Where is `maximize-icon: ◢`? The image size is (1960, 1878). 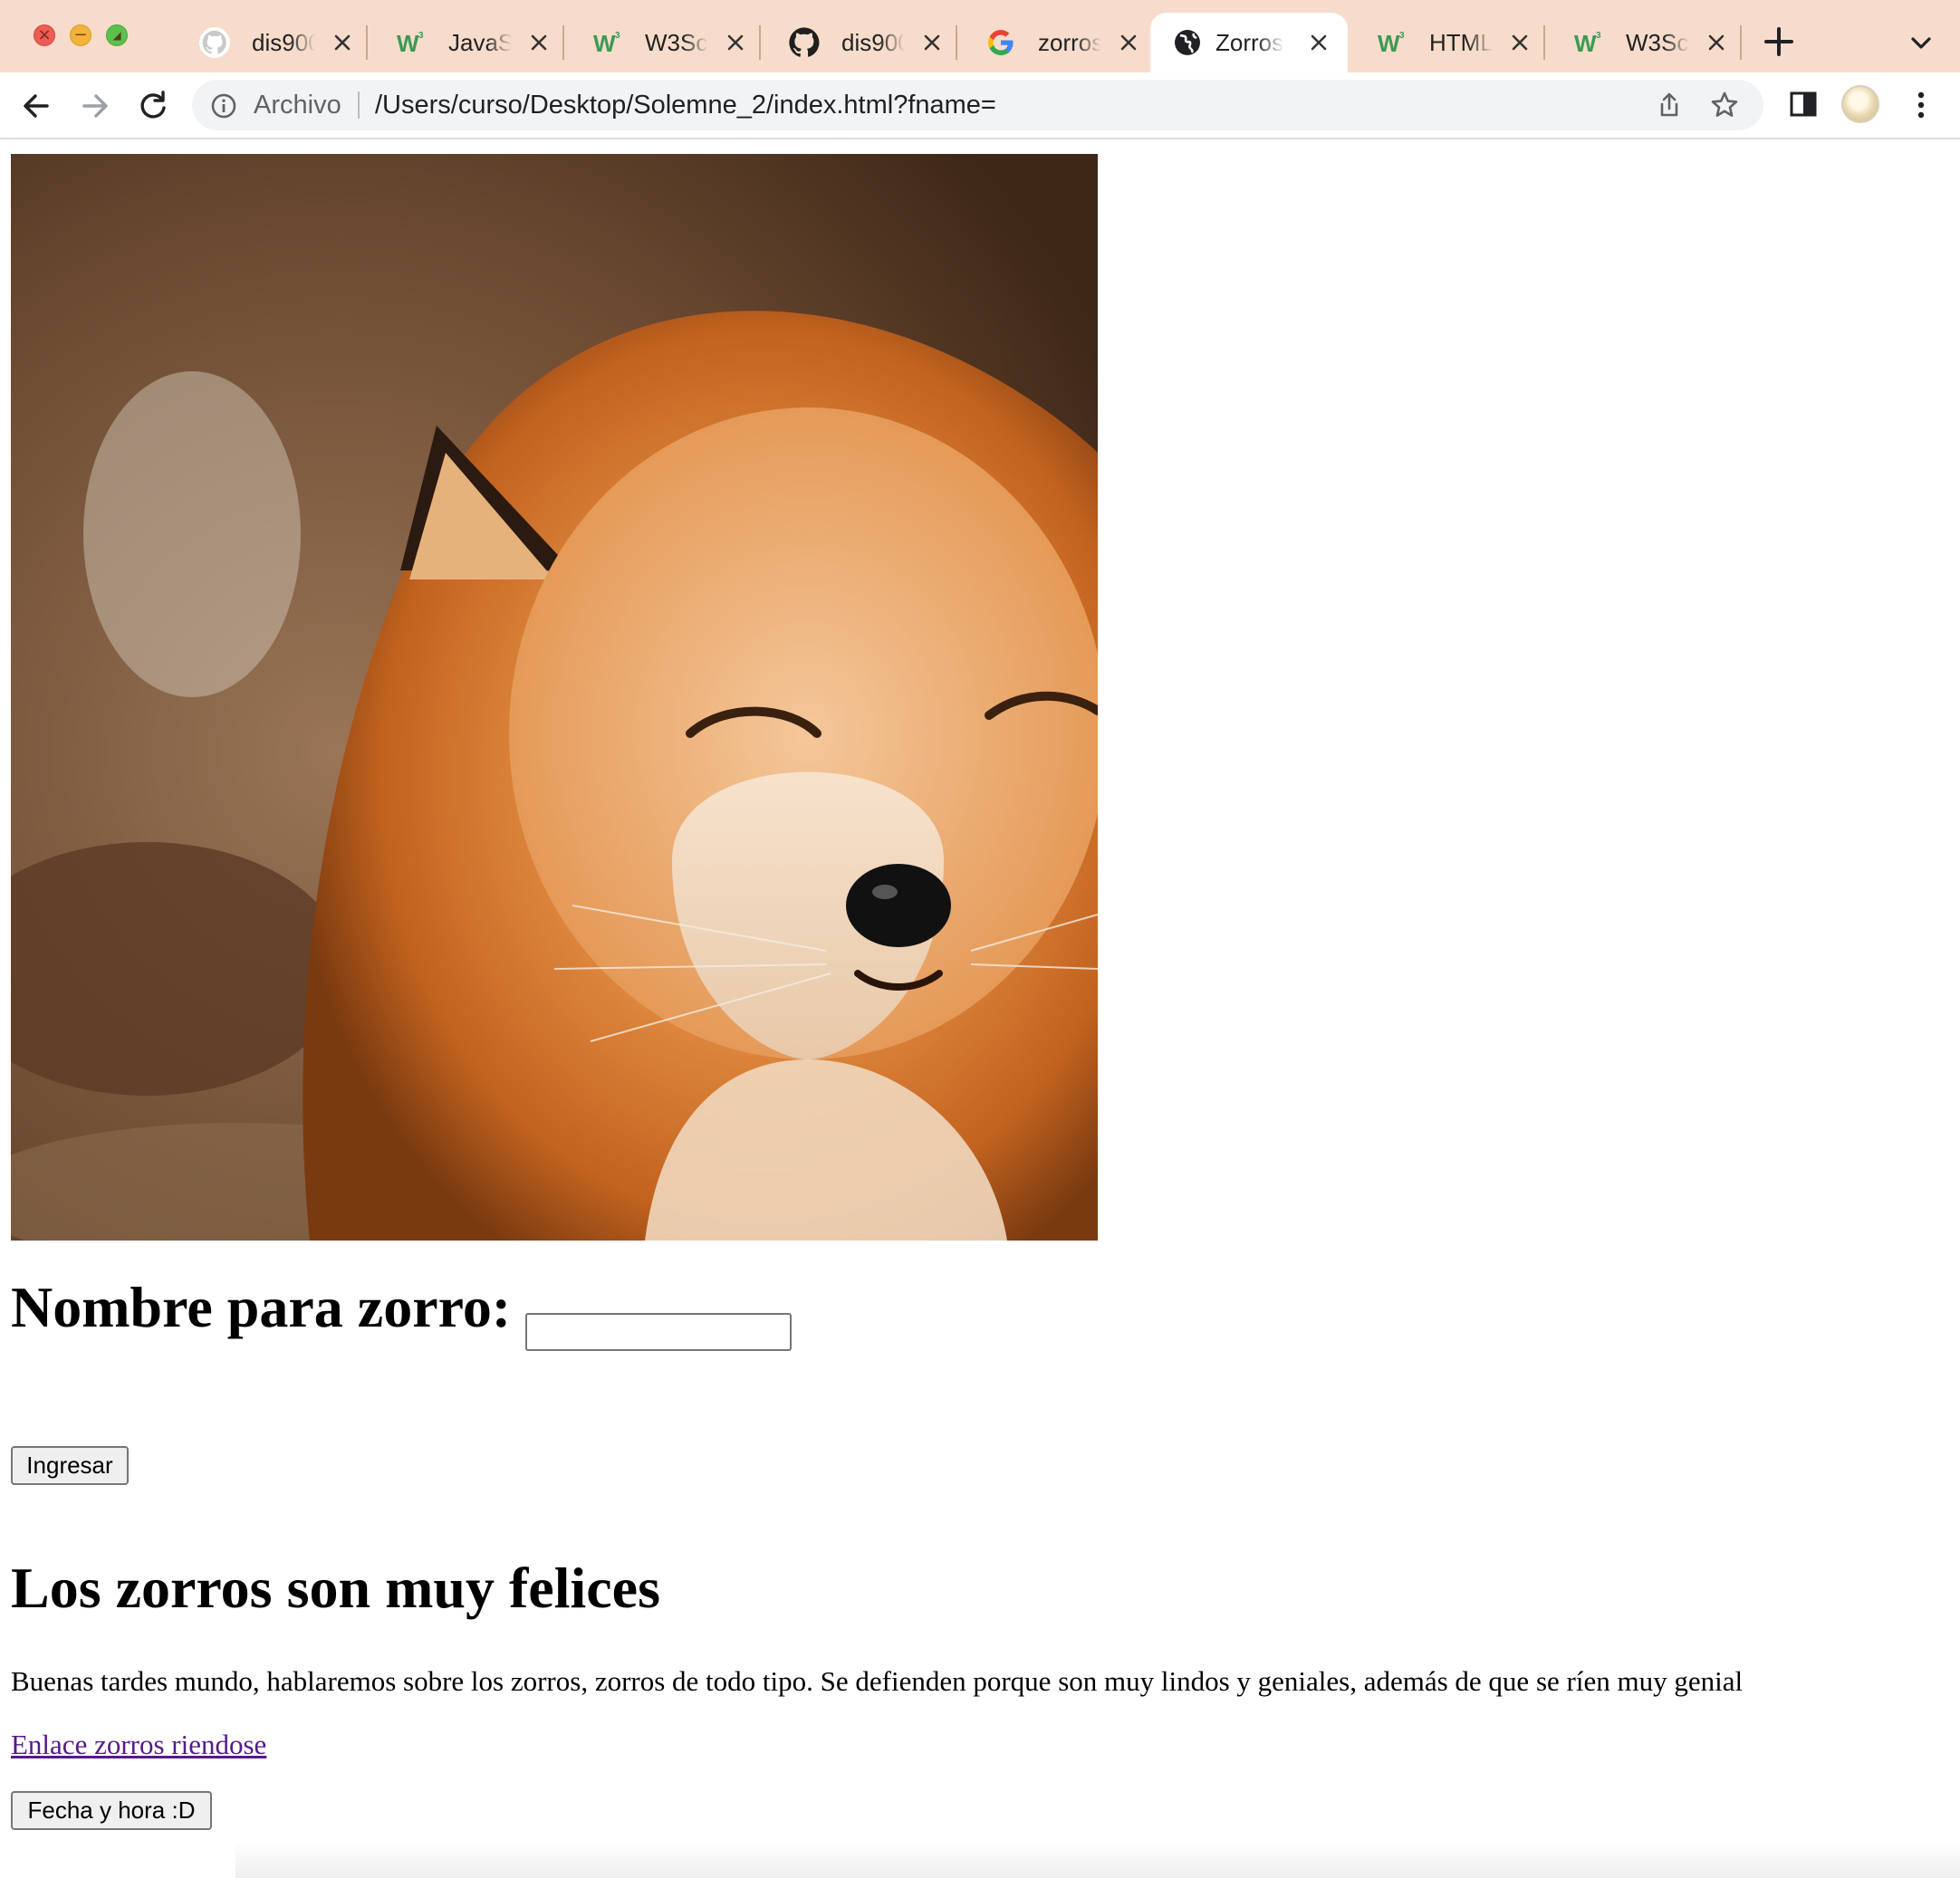 maximize-icon: ◢ is located at coordinates (116, 36).